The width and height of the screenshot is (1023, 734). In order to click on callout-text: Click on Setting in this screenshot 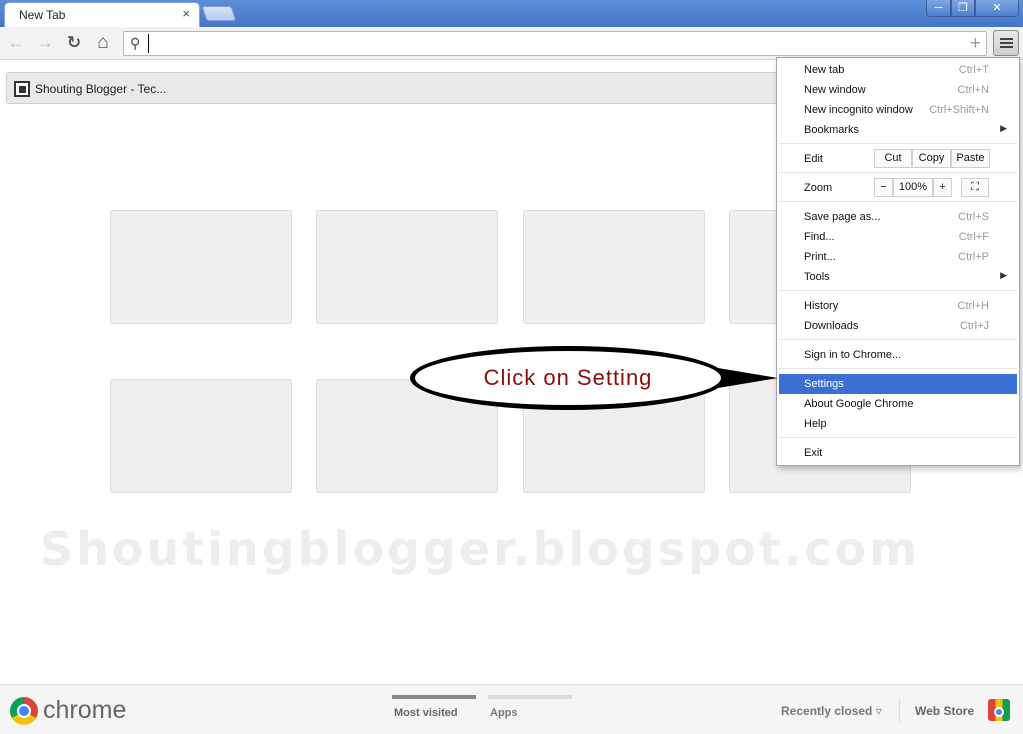, I will do `click(568, 377)`.